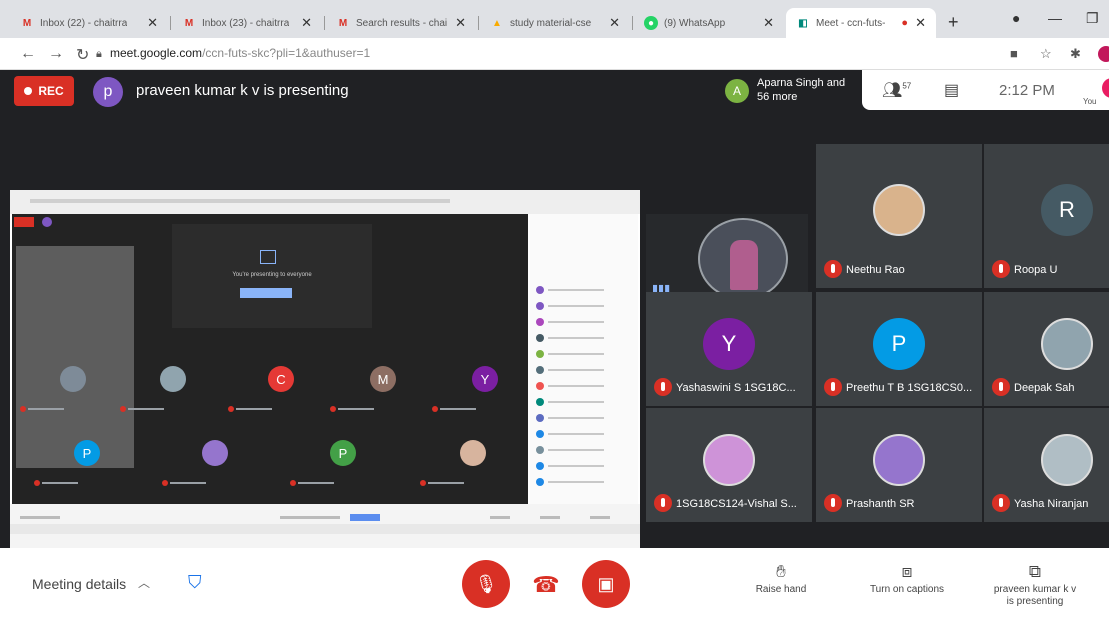 This screenshot has width=1109, height=621. What do you see at coordinates (56, 54) in the screenshot?
I see `forward-icon: →` at bounding box center [56, 54].